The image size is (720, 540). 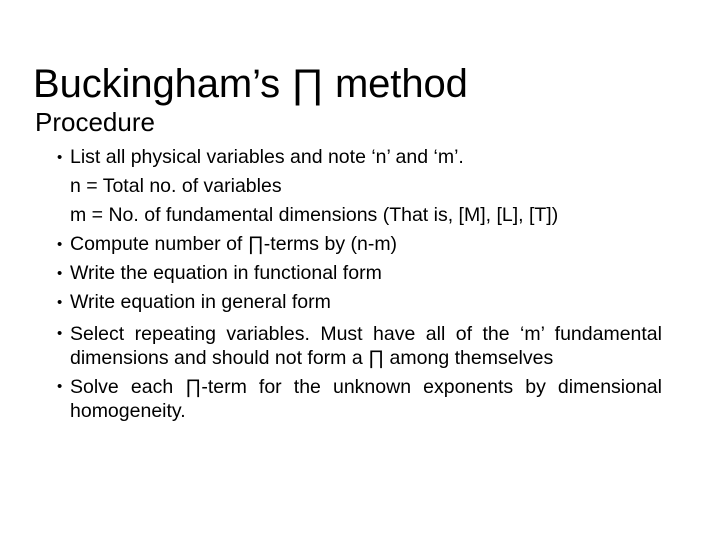 I want to click on list-subitem-text: n = Total no. of variables, so click(x=176, y=186).